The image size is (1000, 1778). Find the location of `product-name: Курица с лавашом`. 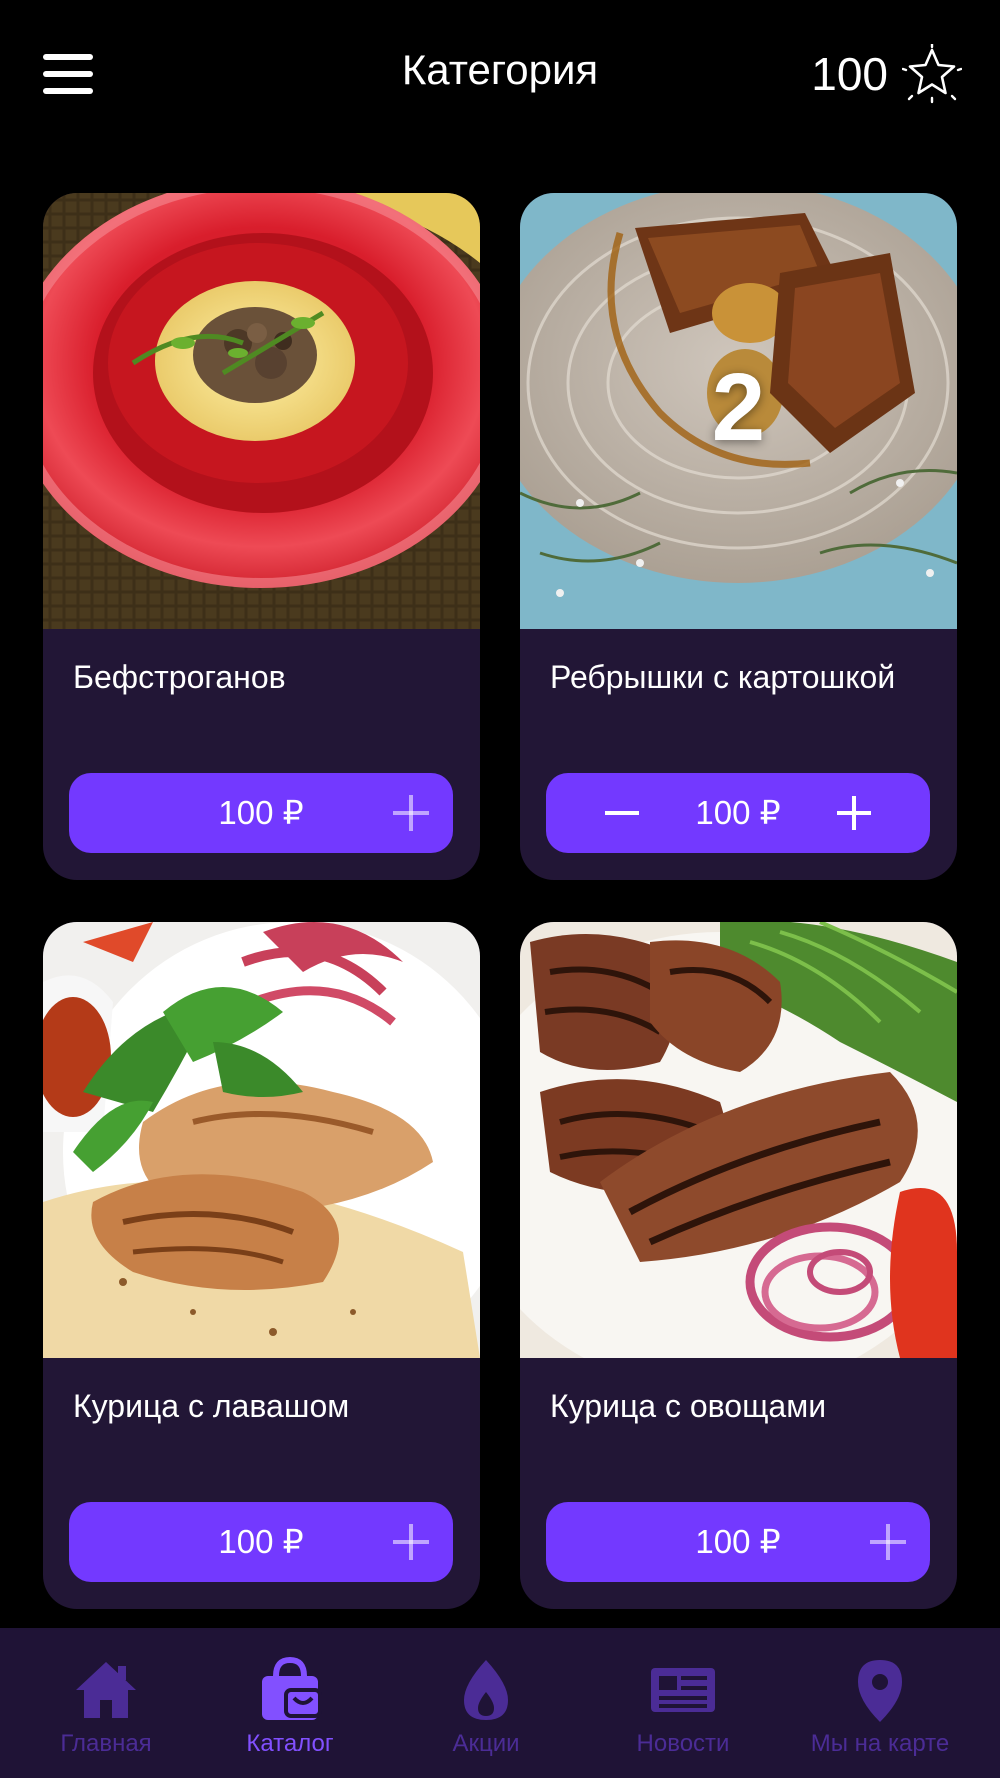

product-name: Курица с лавашом is located at coordinates (211, 1406).